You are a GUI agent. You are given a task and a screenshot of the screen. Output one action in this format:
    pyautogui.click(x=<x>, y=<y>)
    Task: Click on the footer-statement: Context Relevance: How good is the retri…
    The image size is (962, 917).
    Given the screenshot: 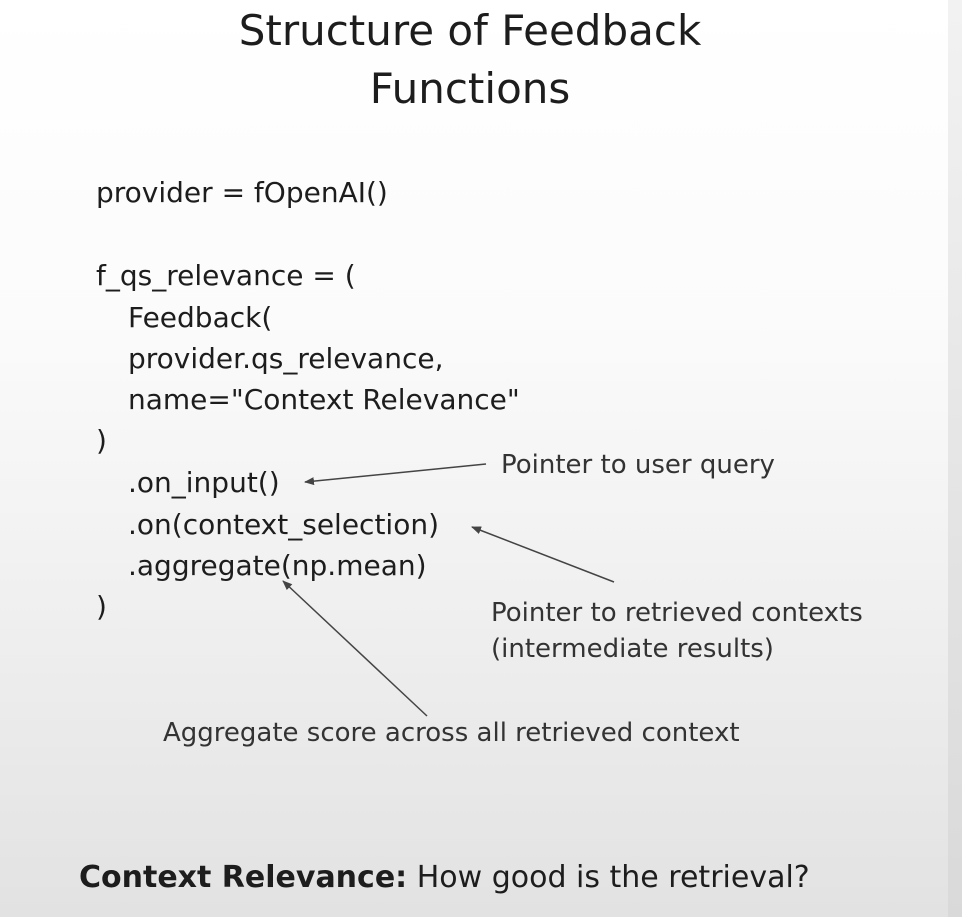 What is the action you would take?
    pyautogui.click(x=444, y=878)
    